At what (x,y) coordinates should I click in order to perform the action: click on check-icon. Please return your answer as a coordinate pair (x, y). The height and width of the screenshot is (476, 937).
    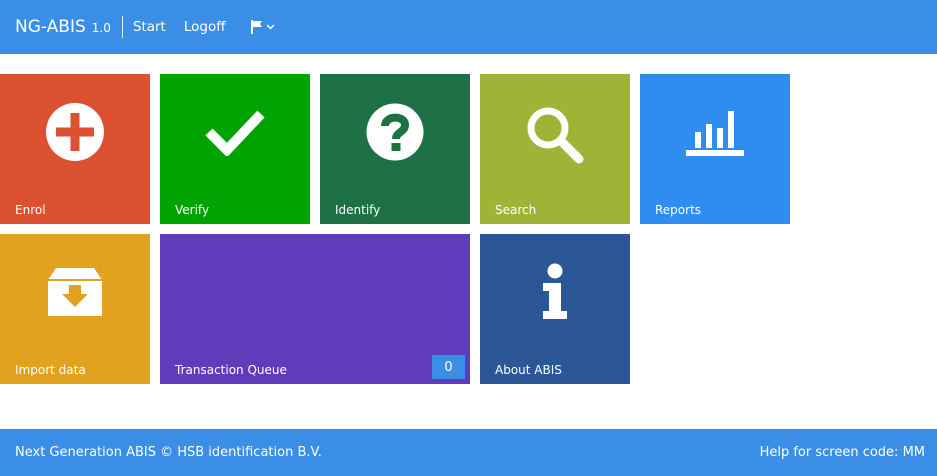
    Looking at the image, I should click on (235, 133).